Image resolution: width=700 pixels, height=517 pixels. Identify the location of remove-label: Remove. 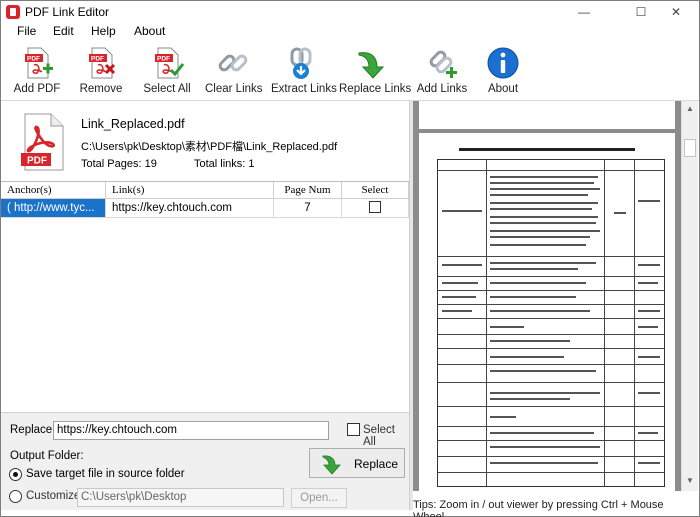
(101, 89).